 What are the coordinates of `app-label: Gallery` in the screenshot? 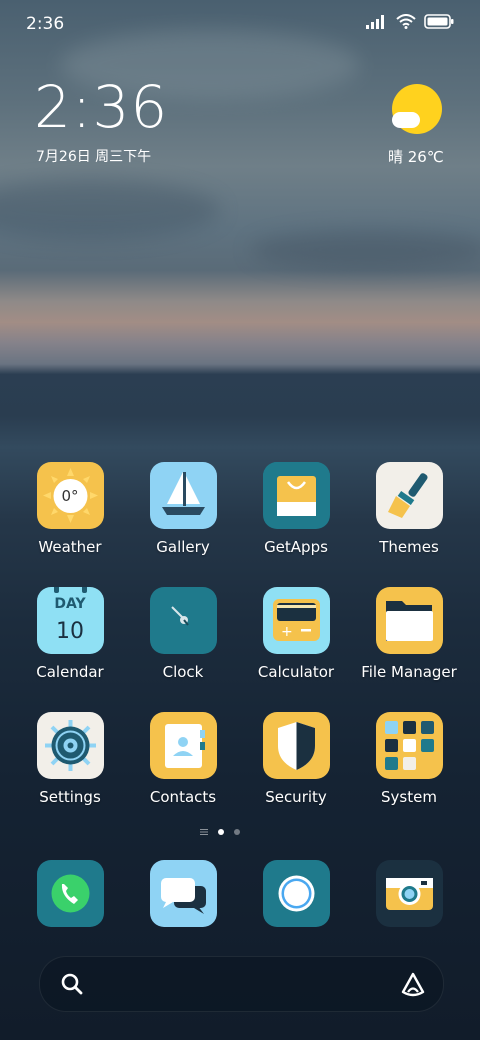 It's located at (183, 547).